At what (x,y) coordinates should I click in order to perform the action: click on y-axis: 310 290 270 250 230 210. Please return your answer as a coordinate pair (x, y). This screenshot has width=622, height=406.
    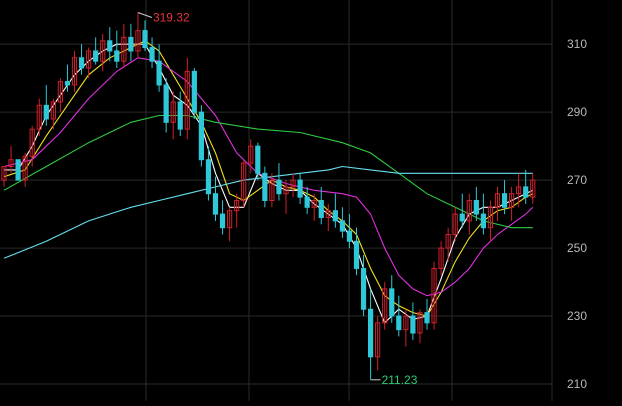
    Looking at the image, I should click on (577, 214).